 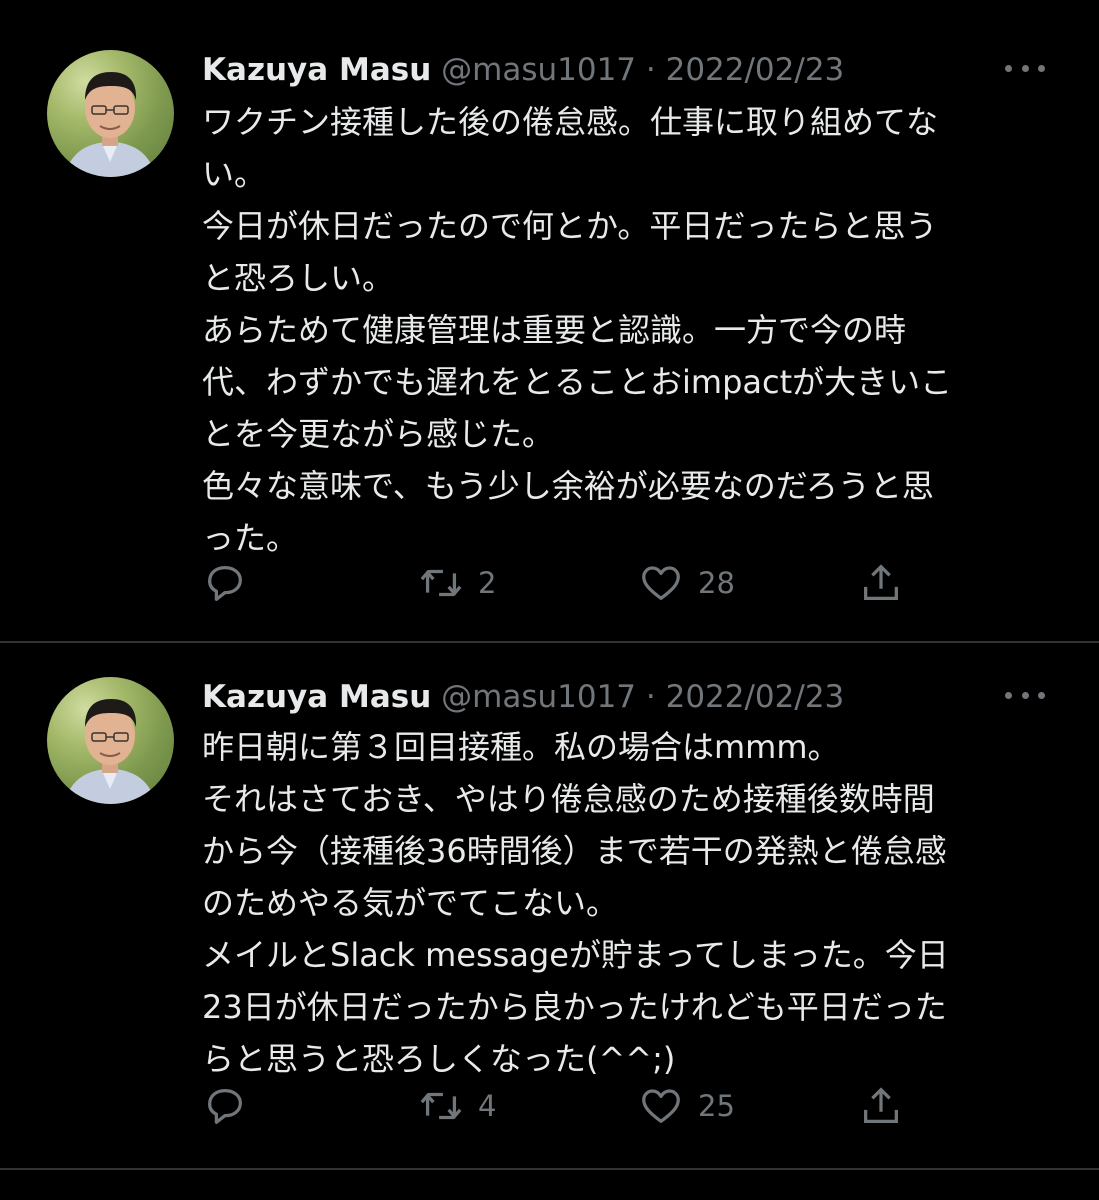 I want to click on tweet-text-line: とを今更ながら感じた。, so click(x=378, y=434).